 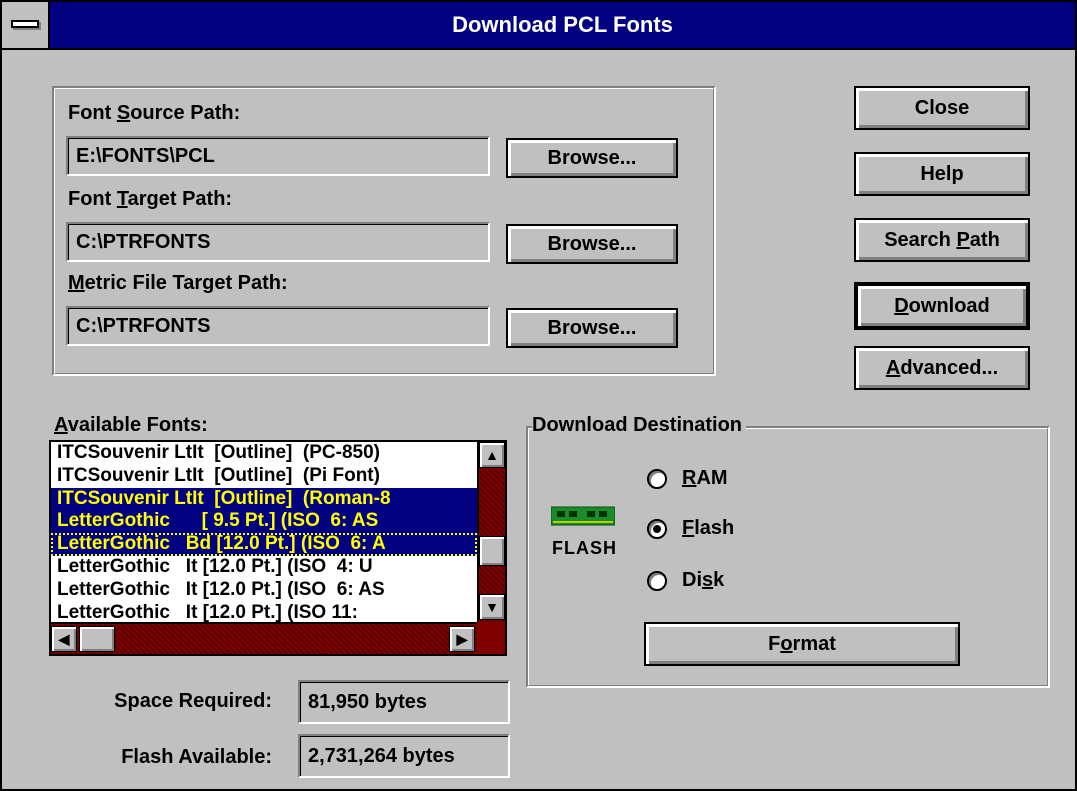 What do you see at coordinates (583, 516) in the screenshot?
I see `flash-chip-icon` at bounding box center [583, 516].